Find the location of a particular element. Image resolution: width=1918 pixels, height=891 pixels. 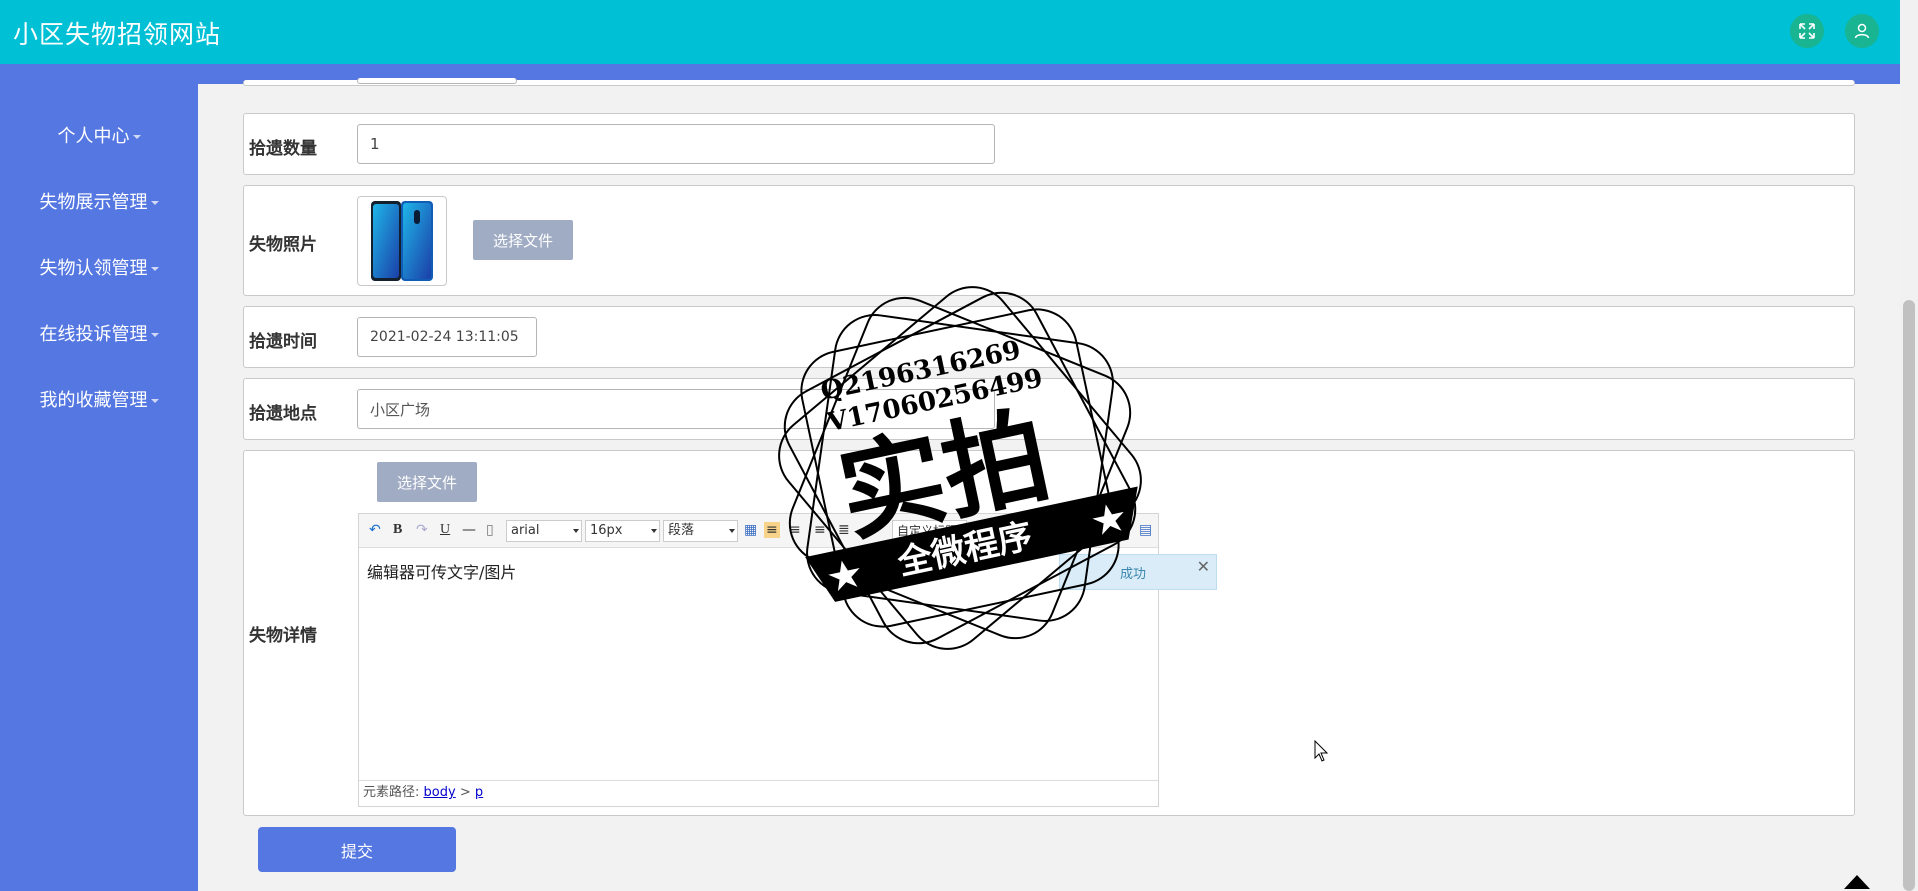

sidebar: 个人中心 失物展示管理 失物认领管理 在线投诉管理 我的收藏管理 is located at coordinates (99, 477).